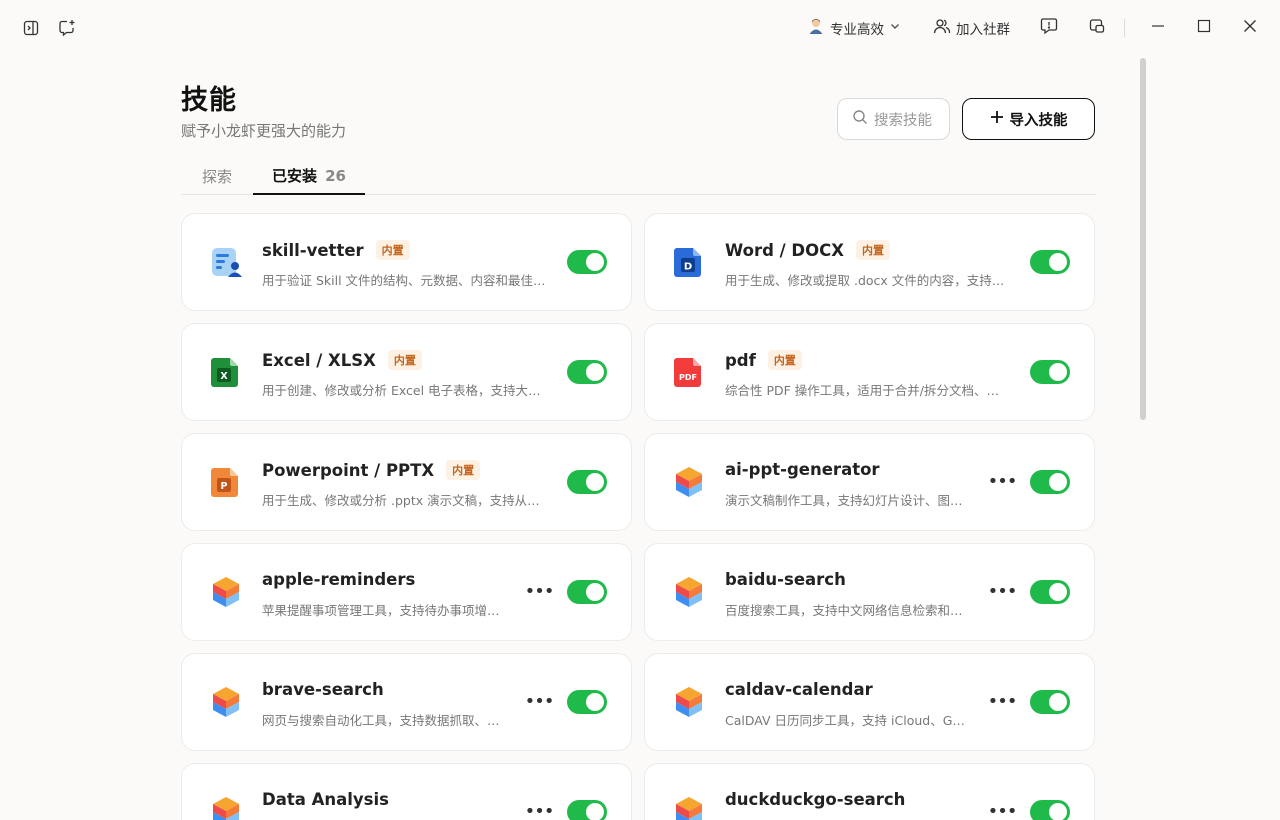  I want to click on new-chat-icon, so click(67, 28).